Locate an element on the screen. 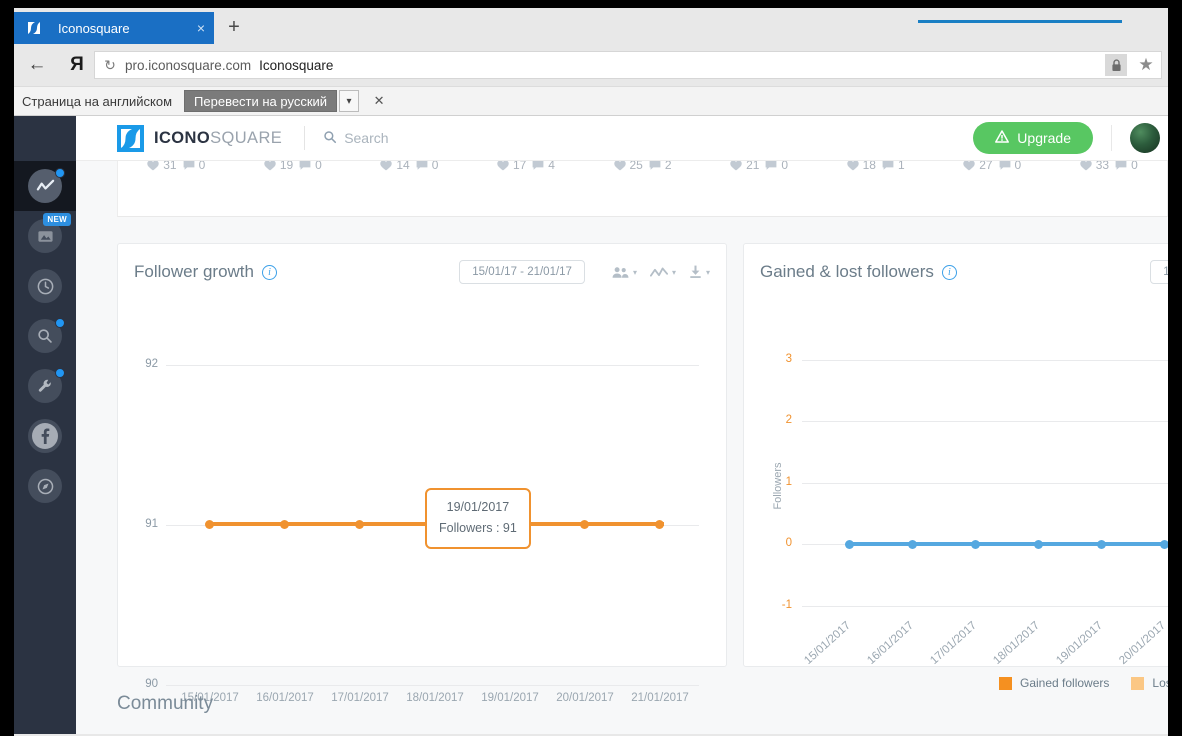  translate-message: Страница на английском is located at coordinates (97, 101).